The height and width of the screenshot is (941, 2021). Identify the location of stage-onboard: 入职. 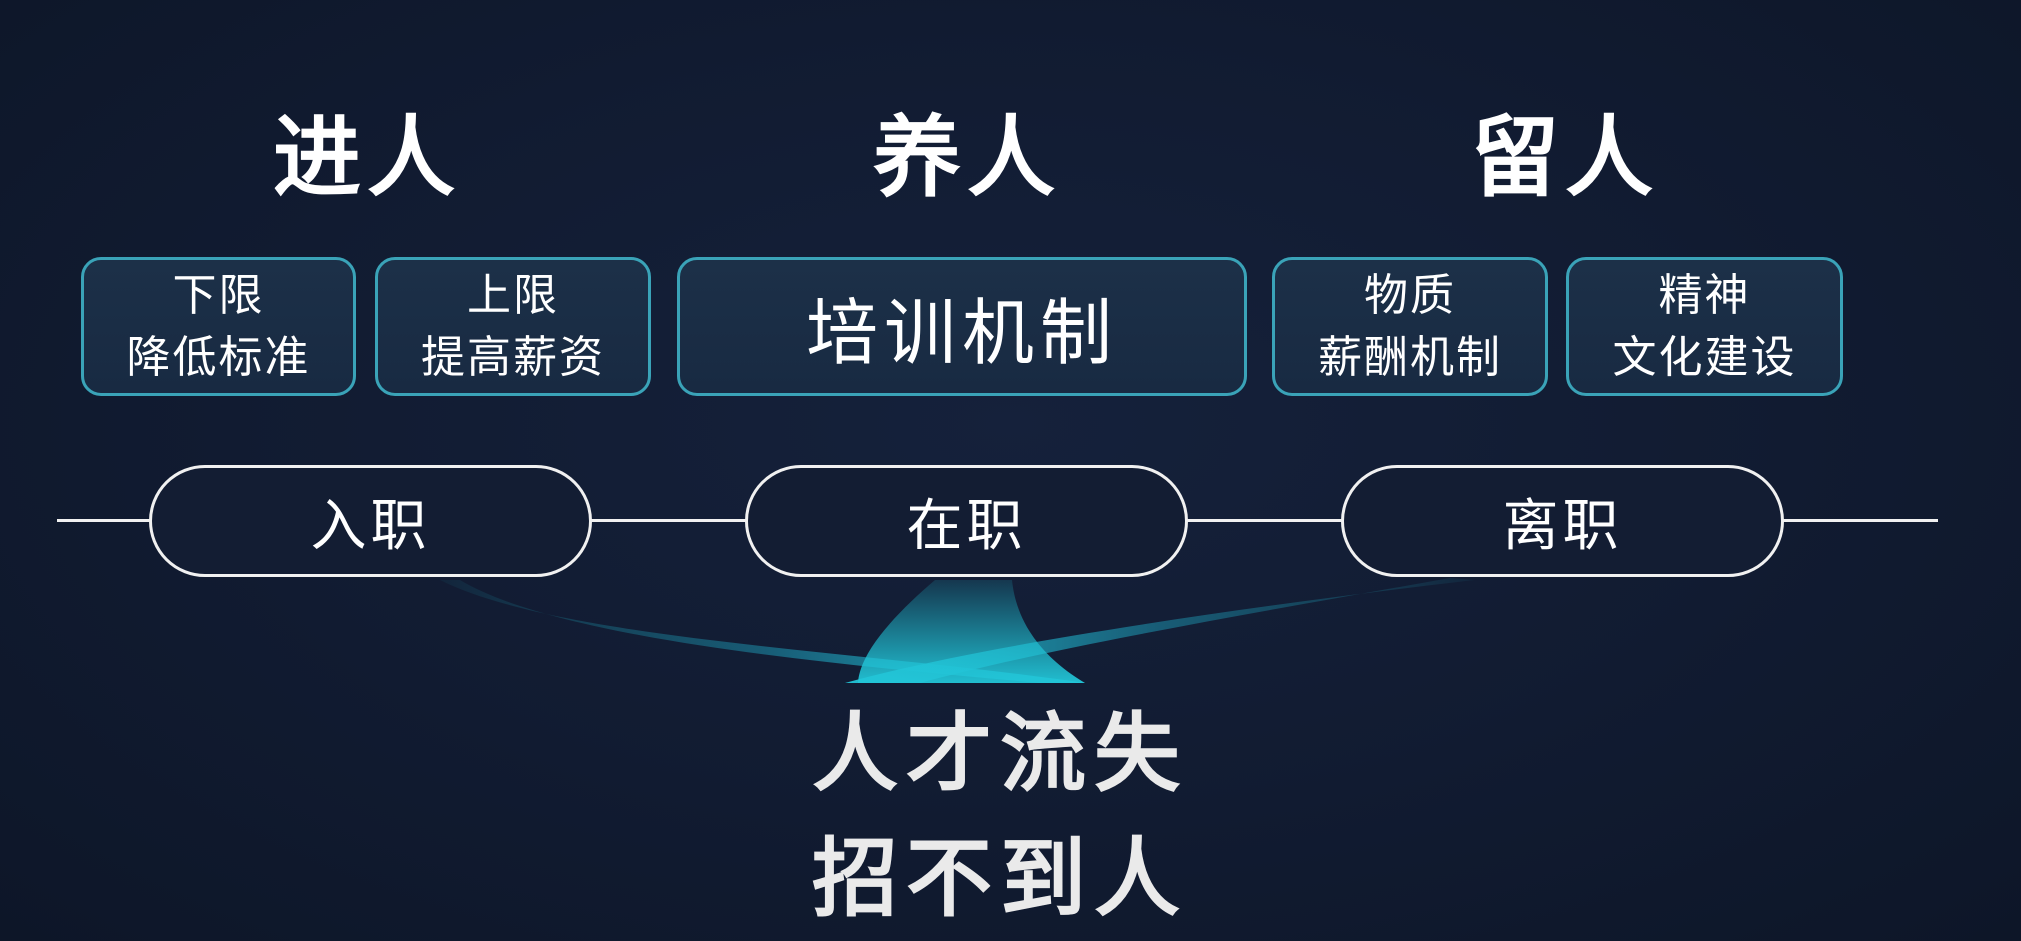
(370, 521).